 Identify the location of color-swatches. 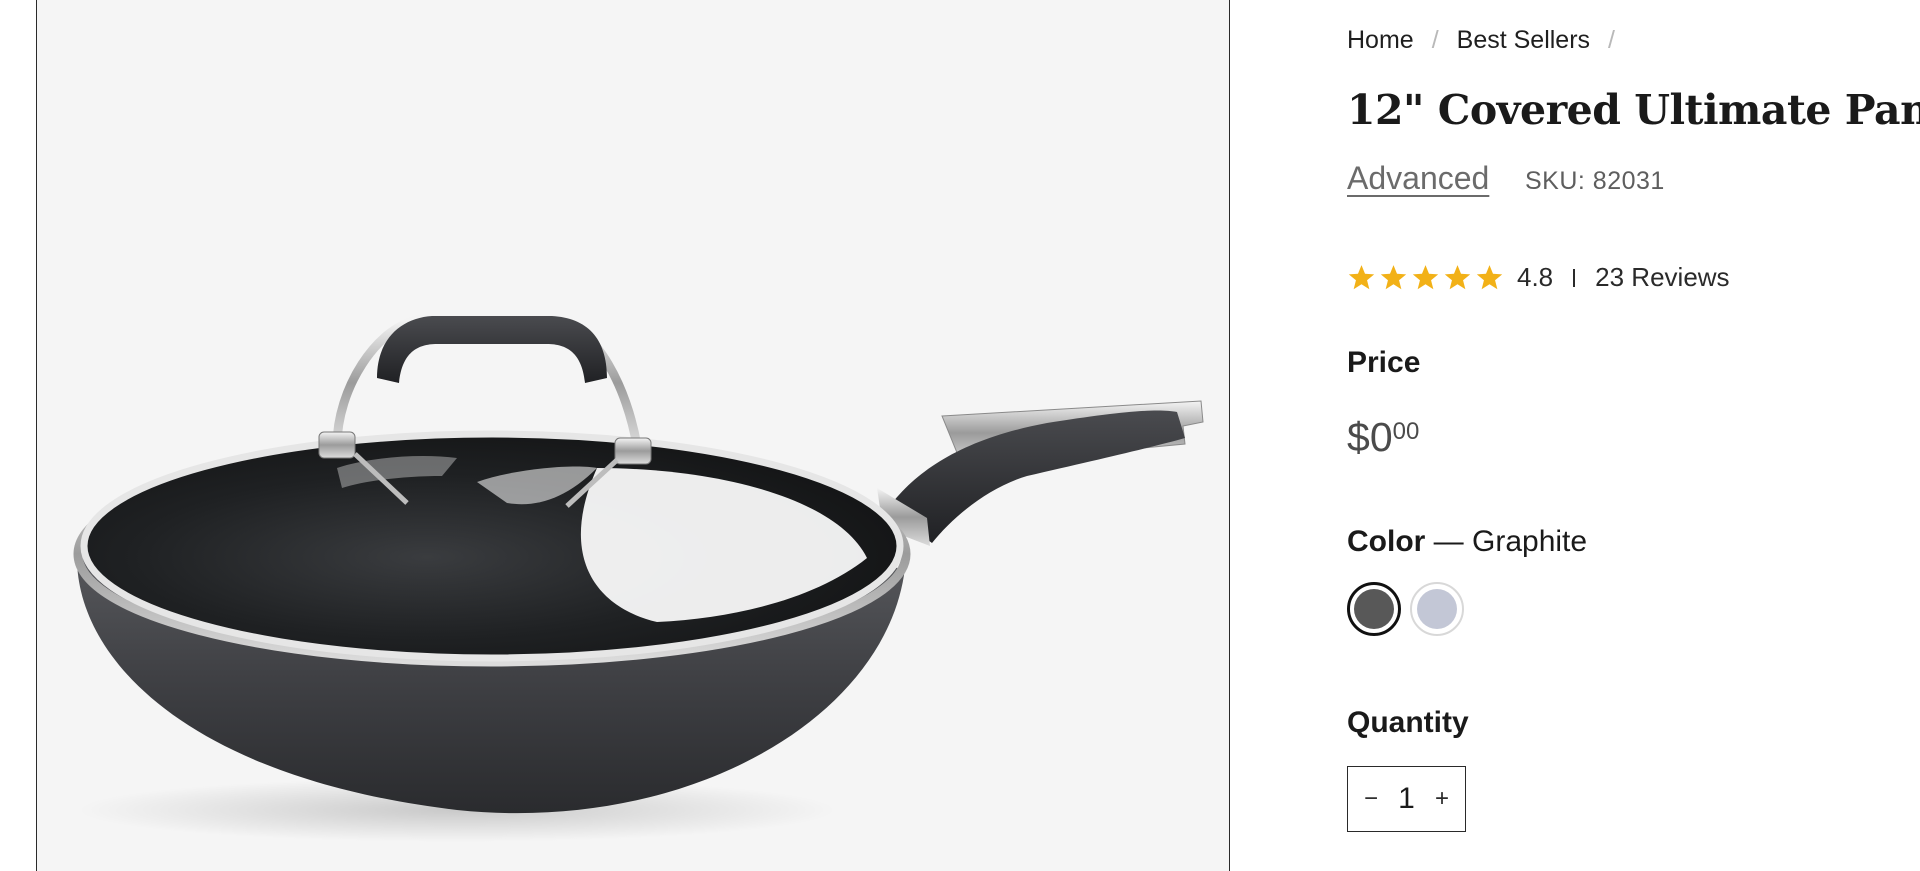
(1405, 609).